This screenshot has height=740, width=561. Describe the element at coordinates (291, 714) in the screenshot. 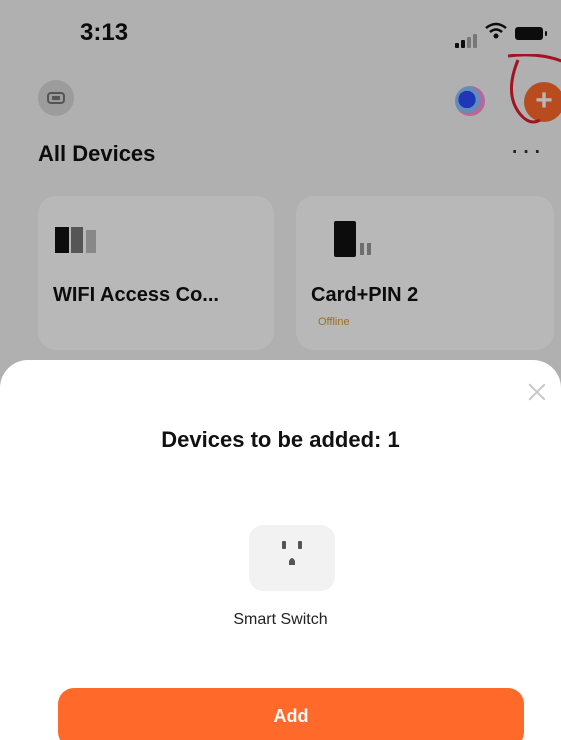

I see `add-button: Add` at that location.